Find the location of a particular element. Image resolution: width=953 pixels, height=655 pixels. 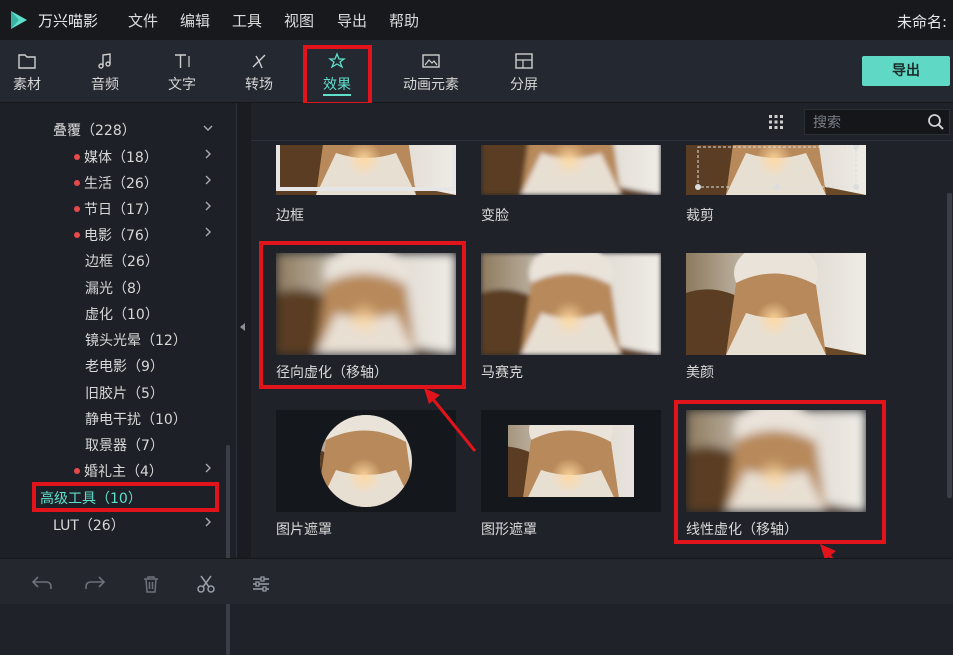

tree-item-label: 旧胶片（5） is located at coordinates (124, 394).